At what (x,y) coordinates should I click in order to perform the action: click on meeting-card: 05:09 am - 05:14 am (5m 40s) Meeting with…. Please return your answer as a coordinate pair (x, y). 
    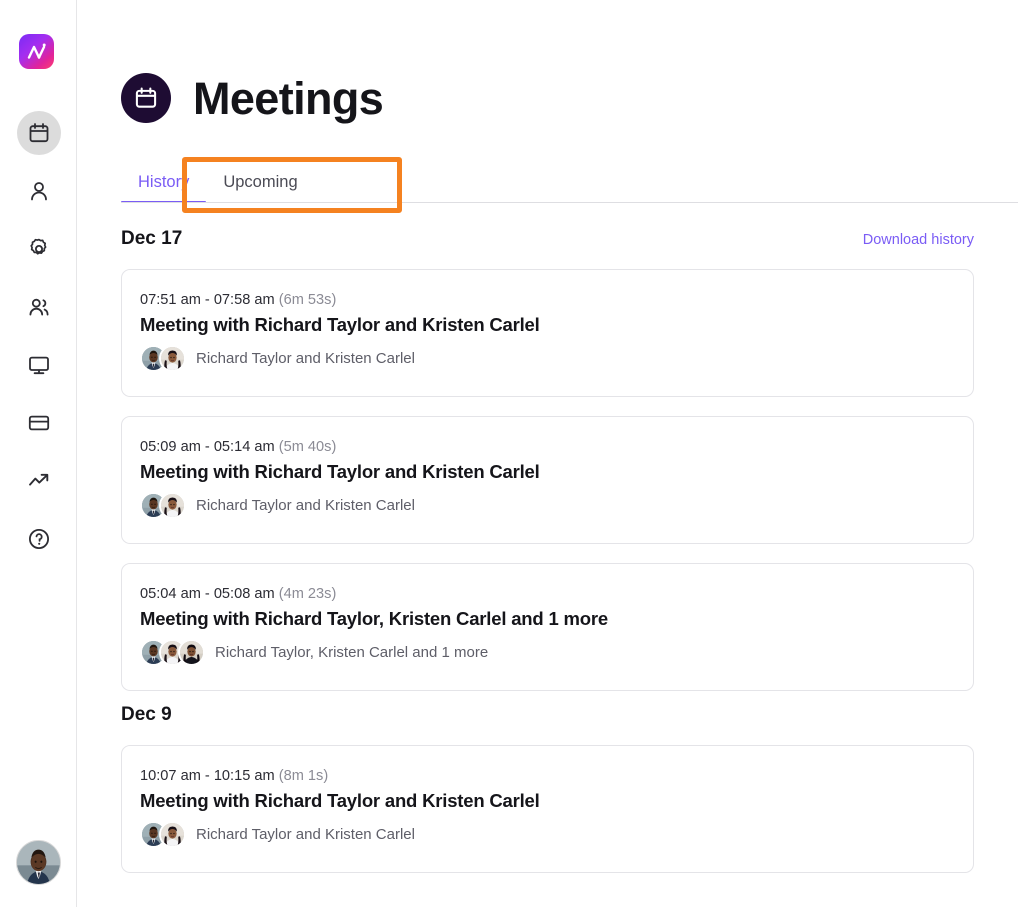
    Looking at the image, I should click on (547, 480).